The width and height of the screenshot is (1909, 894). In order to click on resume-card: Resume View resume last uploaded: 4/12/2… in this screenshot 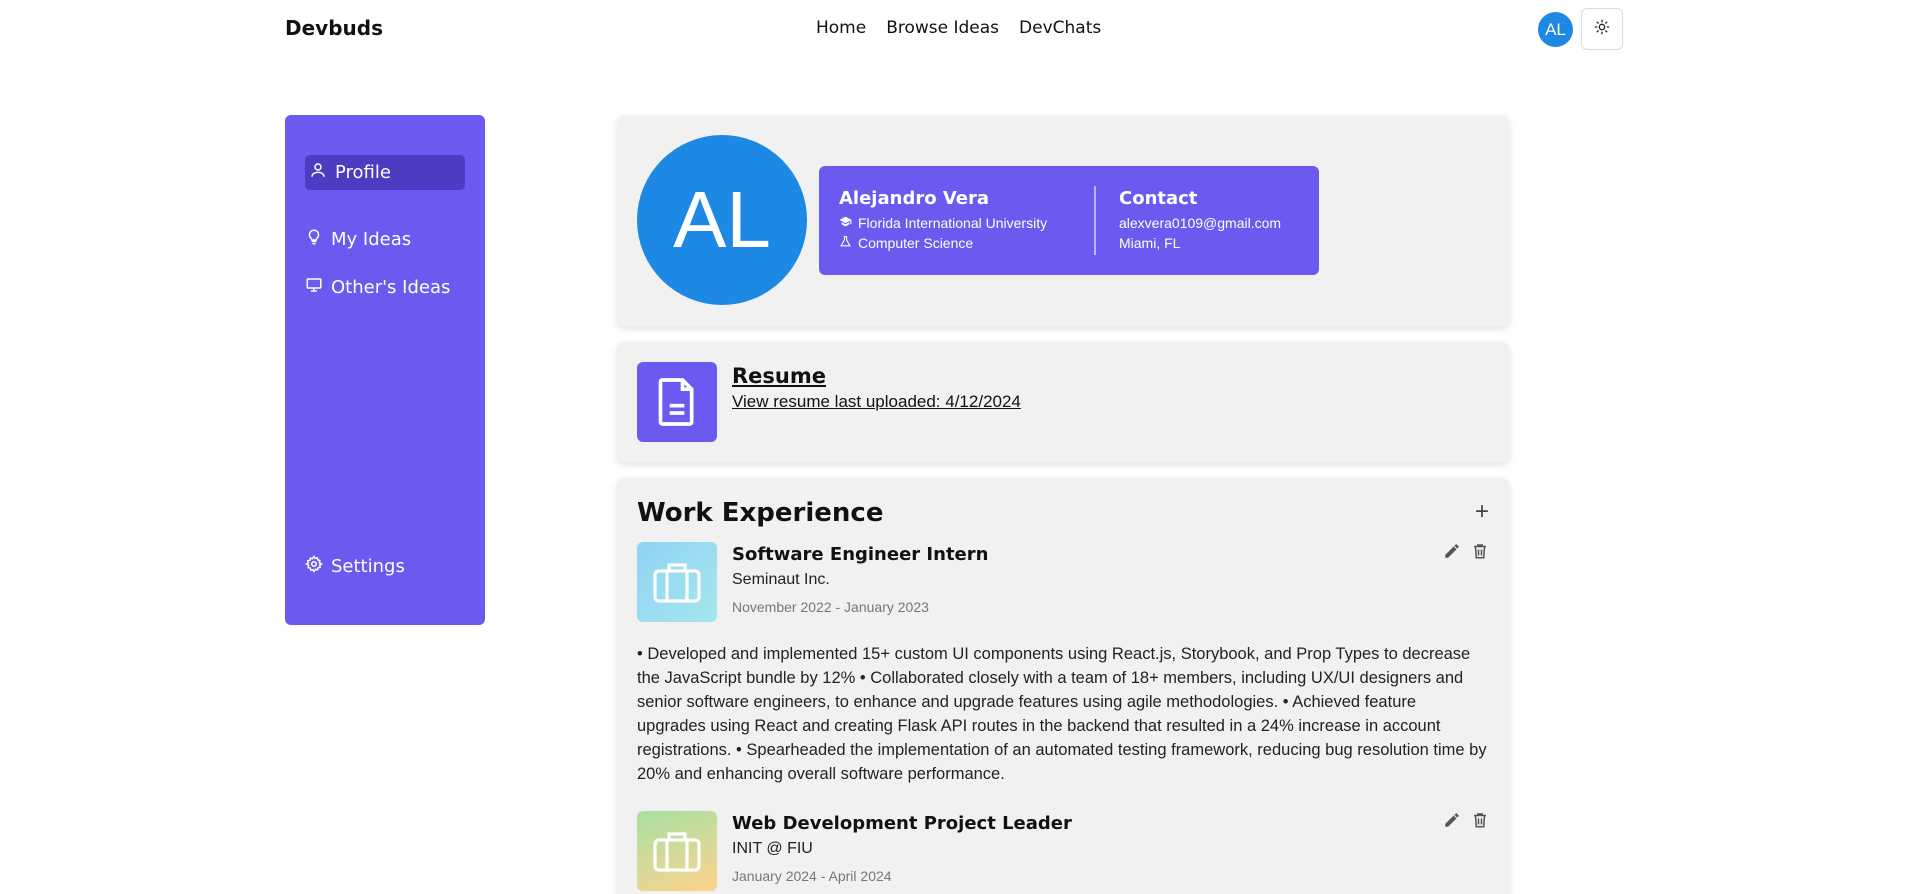, I will do `click(1063, 402)`.